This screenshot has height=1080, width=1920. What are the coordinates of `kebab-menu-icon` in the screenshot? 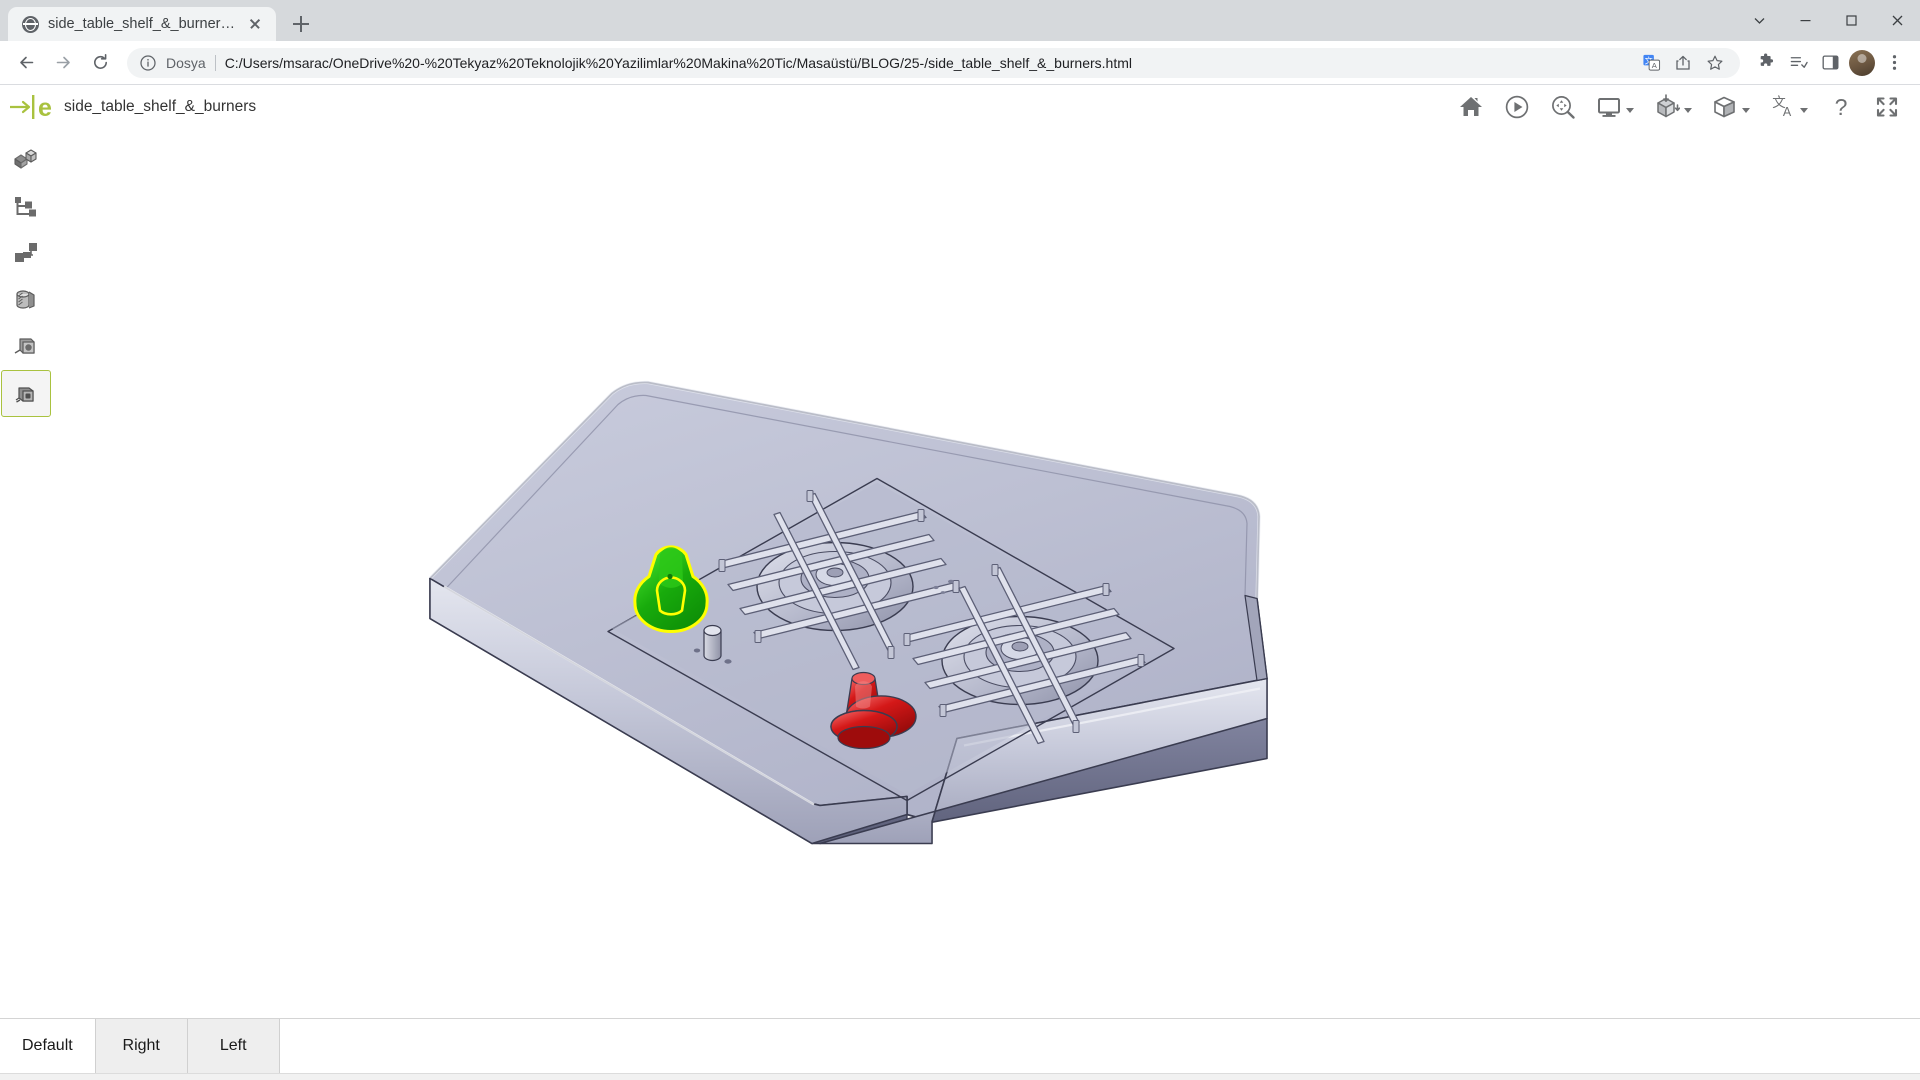 It's located at (1894, 63).